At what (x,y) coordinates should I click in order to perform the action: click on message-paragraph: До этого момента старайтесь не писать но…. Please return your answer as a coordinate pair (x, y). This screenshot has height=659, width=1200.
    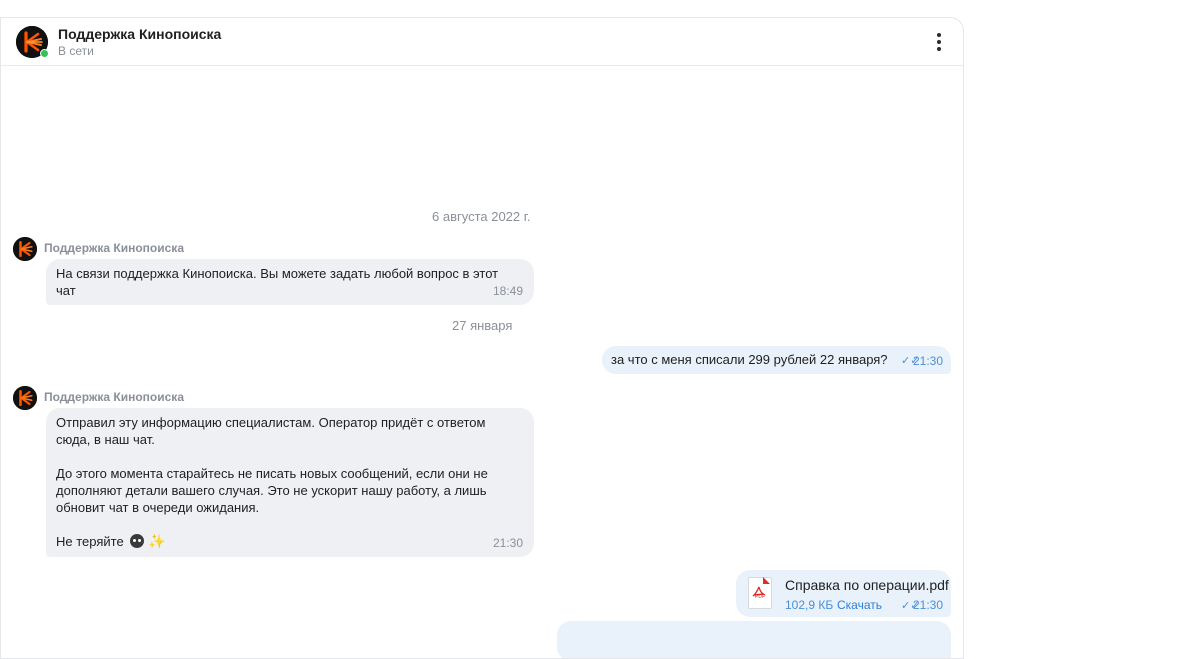
    Looking at the image, I should click on (272, 490).